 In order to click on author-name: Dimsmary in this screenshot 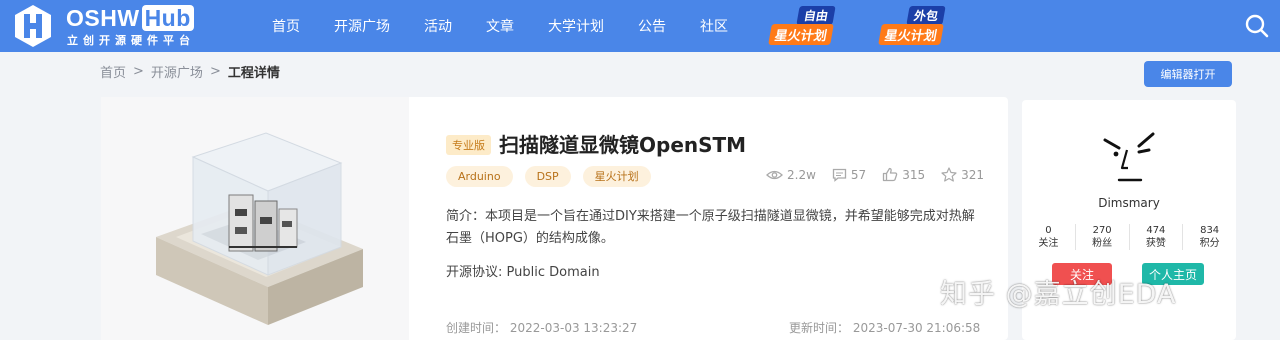, I will do `click(1129, 203)`.